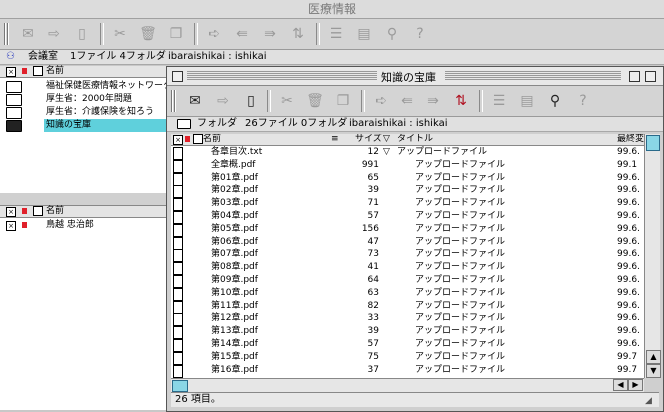 This screenshot has width=664, height=412. I want to click on file-name: 第15章.pdf, so click(234, 356).